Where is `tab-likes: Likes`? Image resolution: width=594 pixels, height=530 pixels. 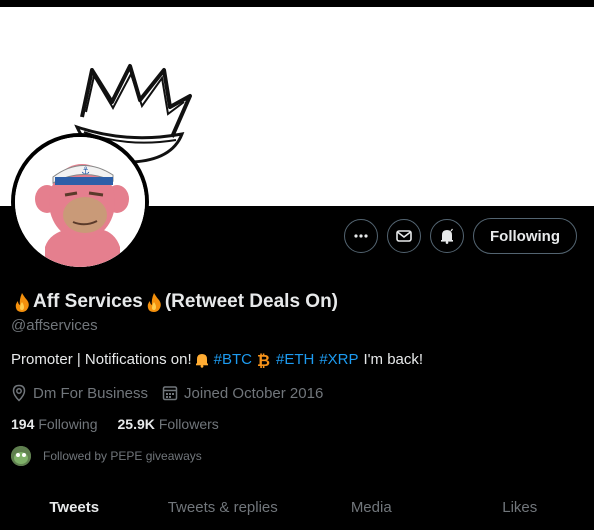
tab-likes: Likes is located at coordinates (520, 510).